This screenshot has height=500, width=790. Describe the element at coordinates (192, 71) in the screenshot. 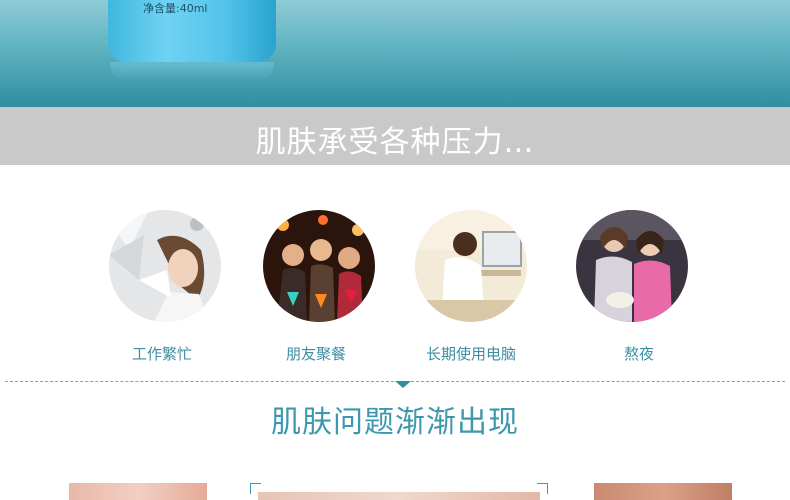

I see `bottle-reflection` at that location.